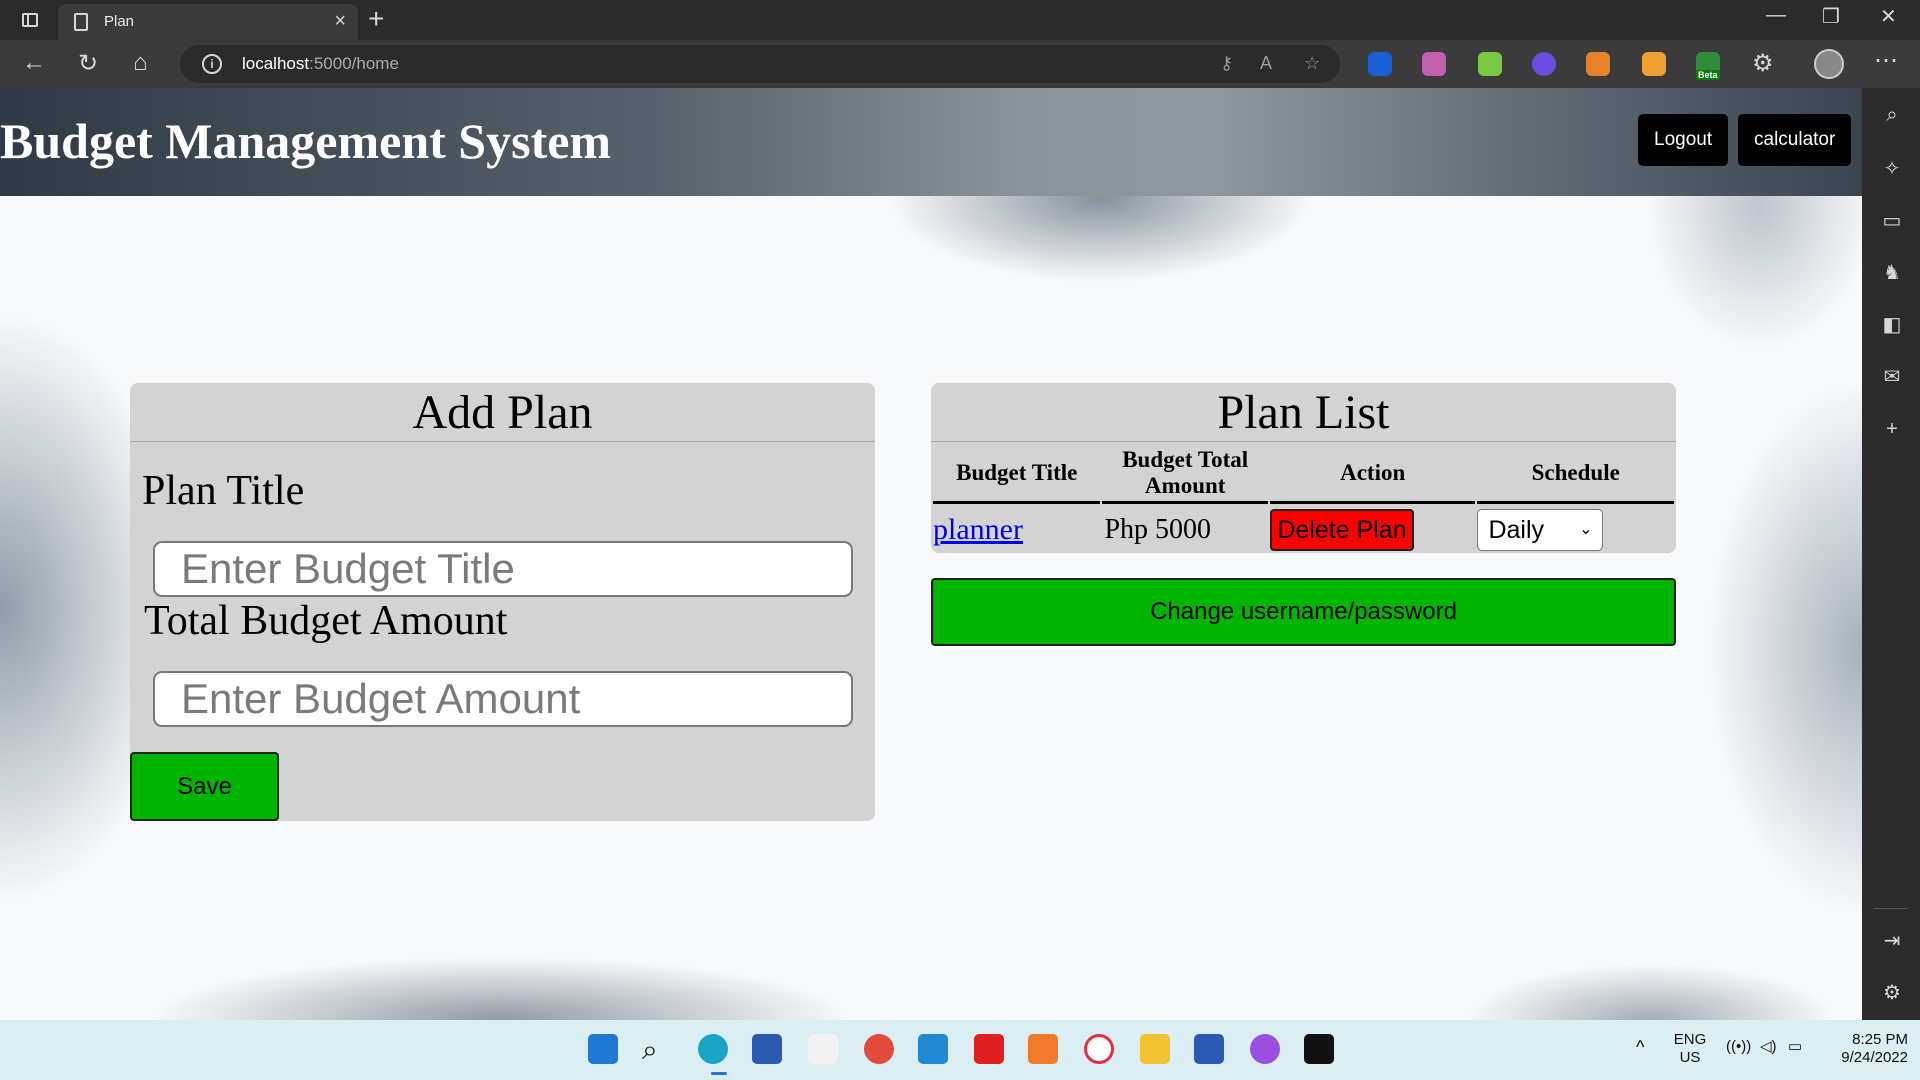  What do you see at coordinates (960, 1050) in the screenshot?
I see `windows-taskbar: ⌕ ^ ((•)) ◁) ▭ ENG US 8:25 PM 9/24/2022` at bounding box center [960, 1050].